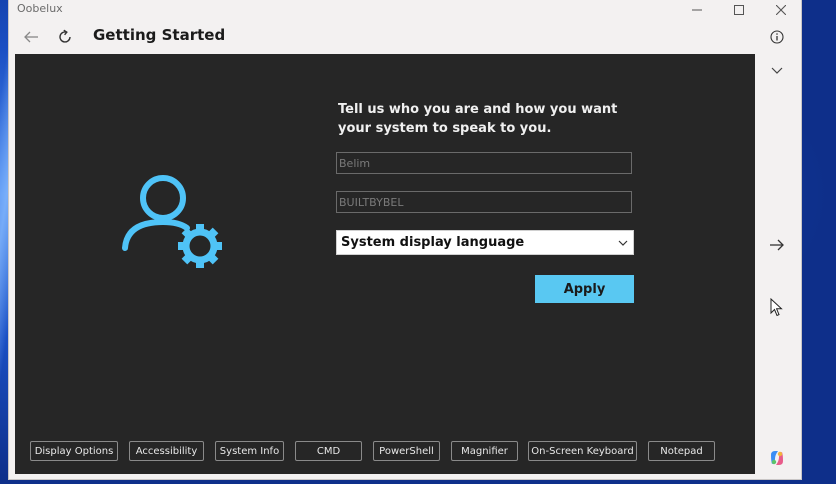 This screenshot has width=836, height=484. Describe the element at coordinates (40, 8) in the screenshot. I see `app-title: Oobelux` at that location.